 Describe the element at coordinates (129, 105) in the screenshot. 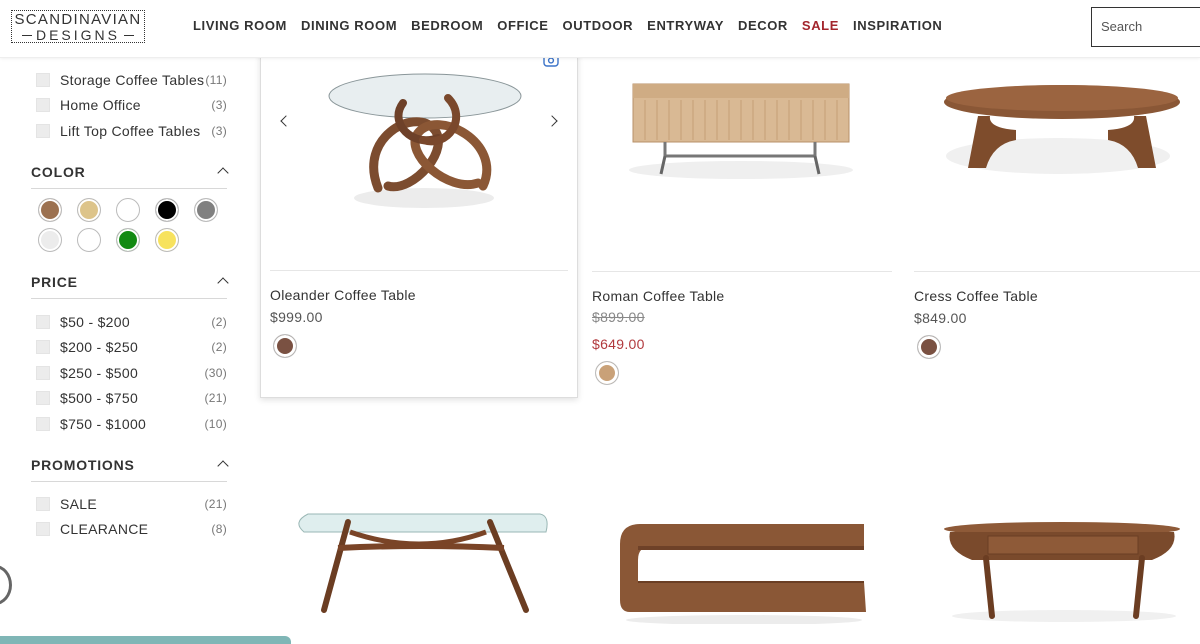

I see `filter-item-home-office: Home Office (3)` at that location.